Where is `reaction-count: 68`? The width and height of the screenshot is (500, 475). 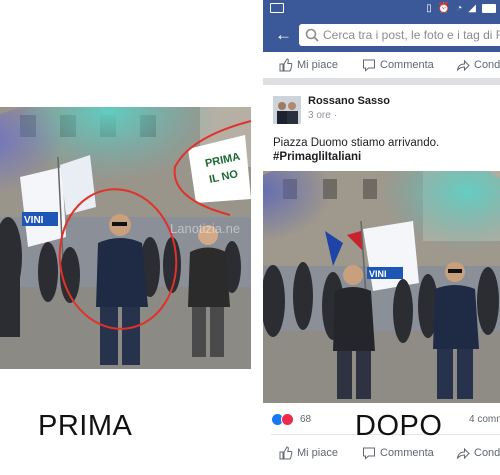
reaction-count: 68 is located at coordinates (306, 419).